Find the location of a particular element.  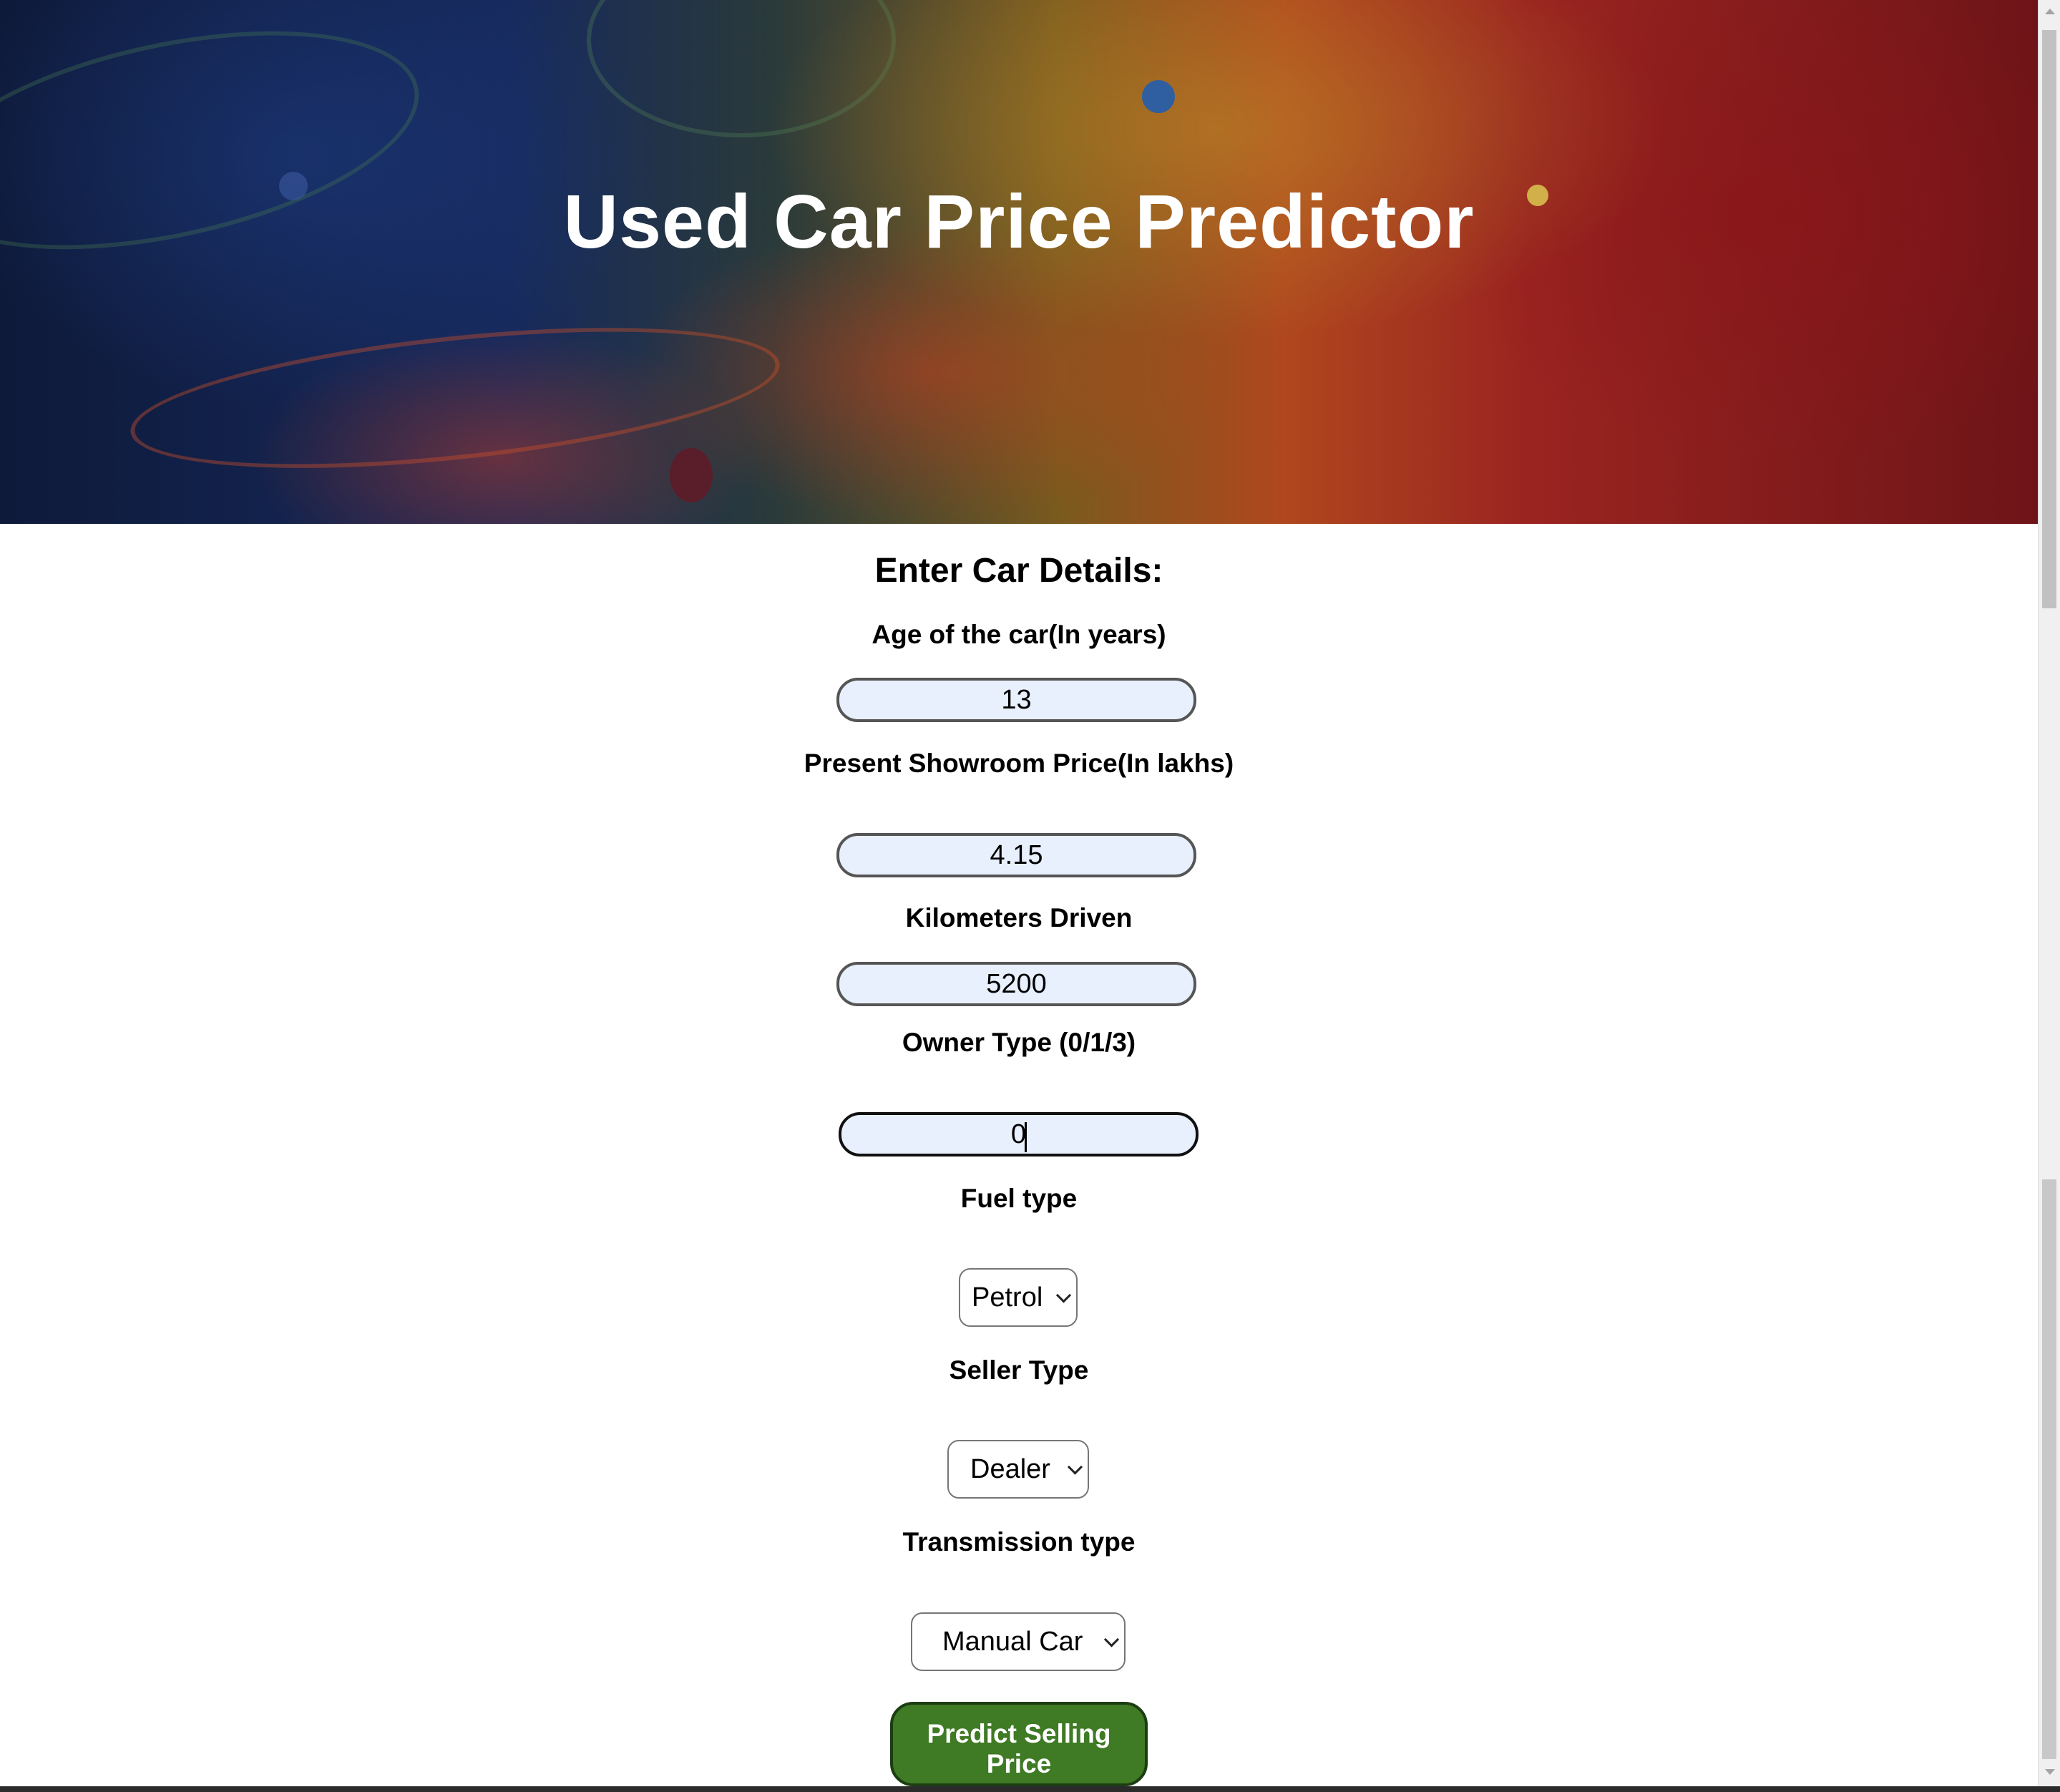

scrollbar-thumb is located at coordinates (2049, 319).